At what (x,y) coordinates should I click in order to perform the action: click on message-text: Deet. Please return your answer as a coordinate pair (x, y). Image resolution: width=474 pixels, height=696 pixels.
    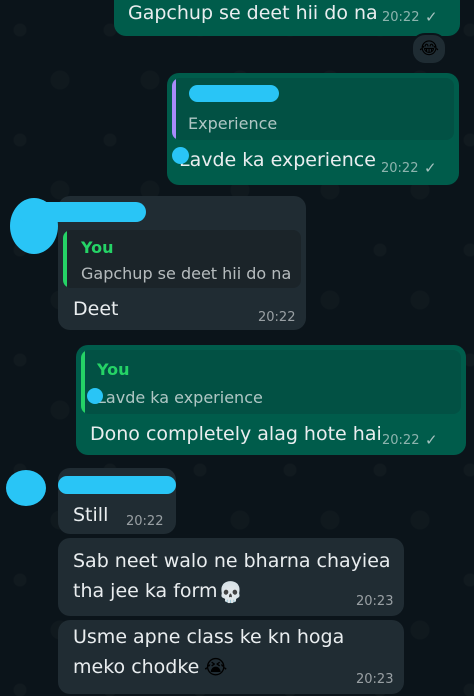
    Looking at the image, I should click on (96, 309).